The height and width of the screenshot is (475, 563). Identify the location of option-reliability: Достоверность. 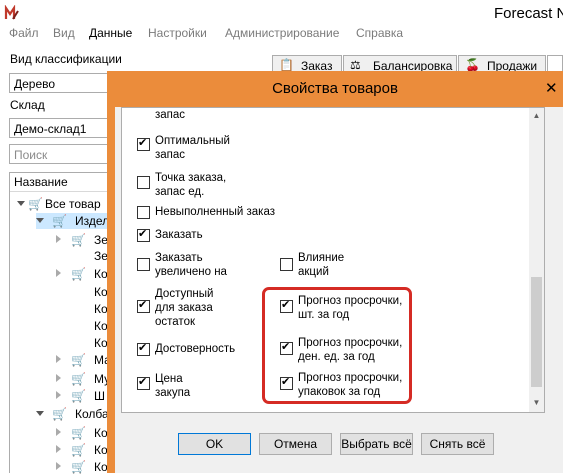
(195, 349).